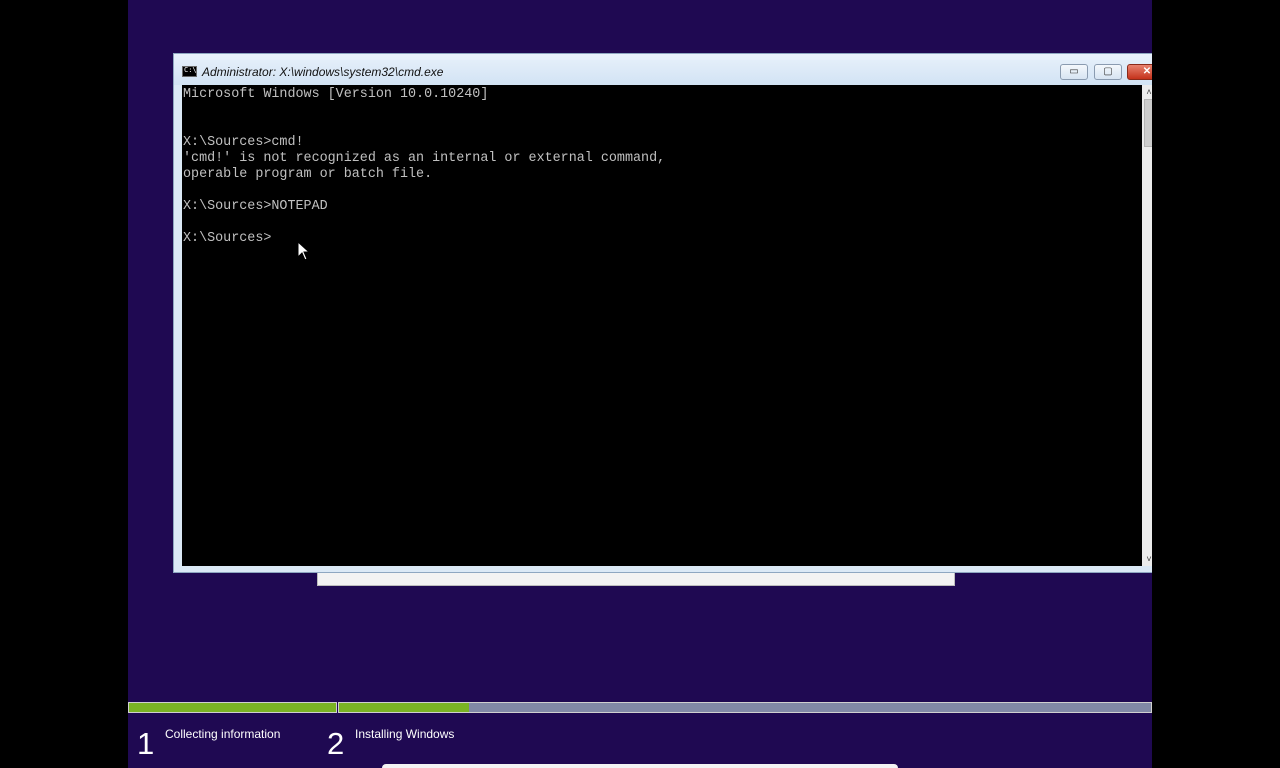 This screenshot has width=1280, height=768. Describe the element at coordinates (1139, 72) in the screenshot. I see `close-button: ✕` at that location.